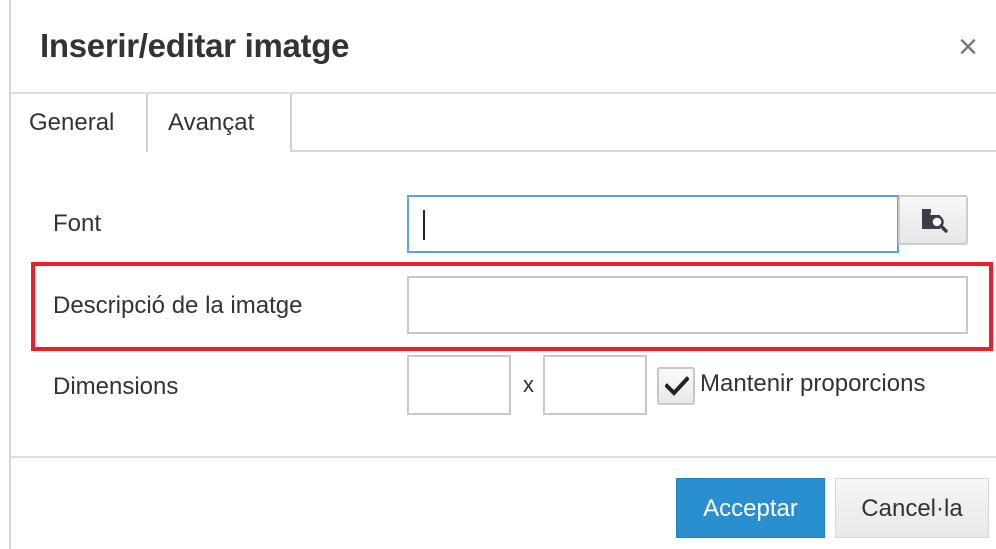  I want to click on tab-advanced: Avançat, so click(220, 123).